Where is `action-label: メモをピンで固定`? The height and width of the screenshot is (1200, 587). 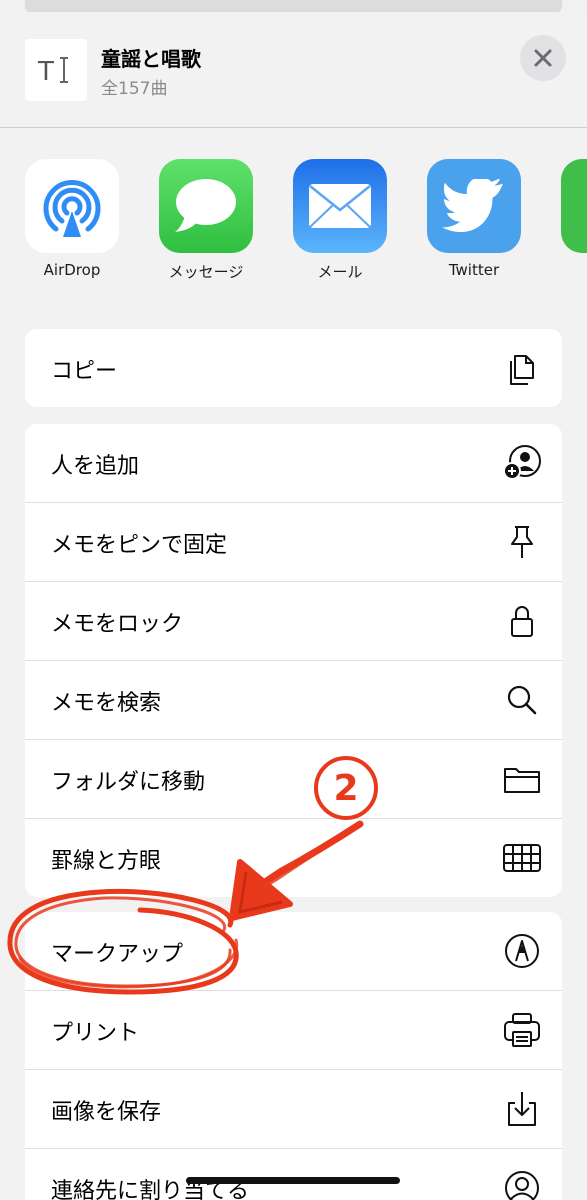
action-label: メモをピンで固定 is located at coordinates (139, 545).